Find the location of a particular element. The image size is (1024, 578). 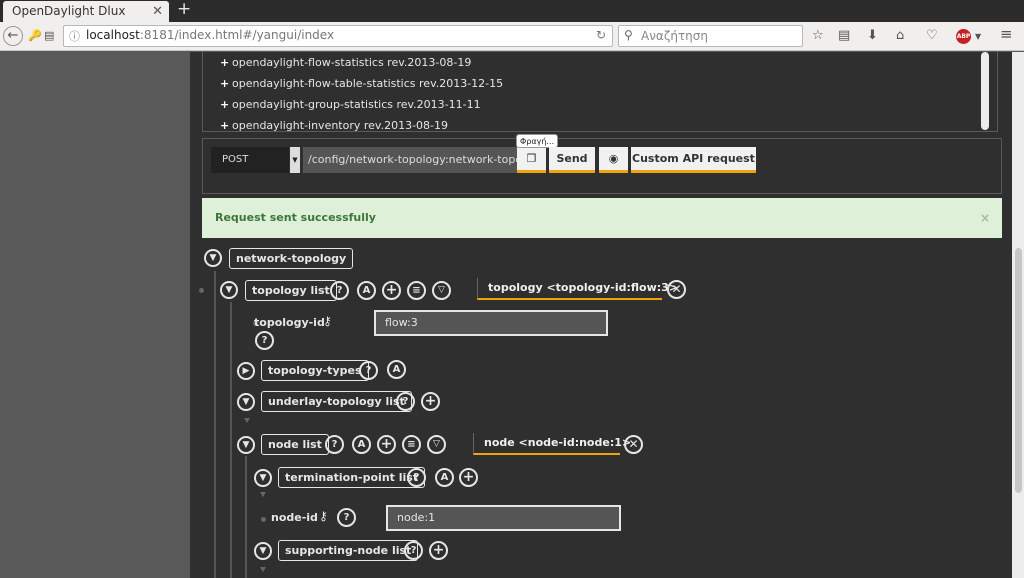

tab-title: OpenDaylight Dlux is located at coordinates (69, 11).